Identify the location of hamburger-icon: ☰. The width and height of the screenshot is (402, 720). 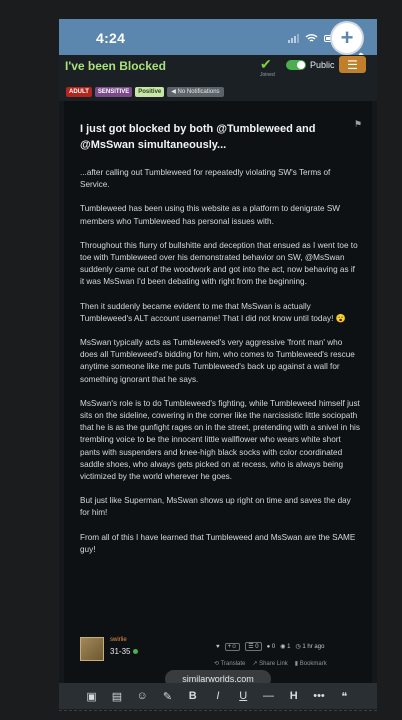
(352, 64).